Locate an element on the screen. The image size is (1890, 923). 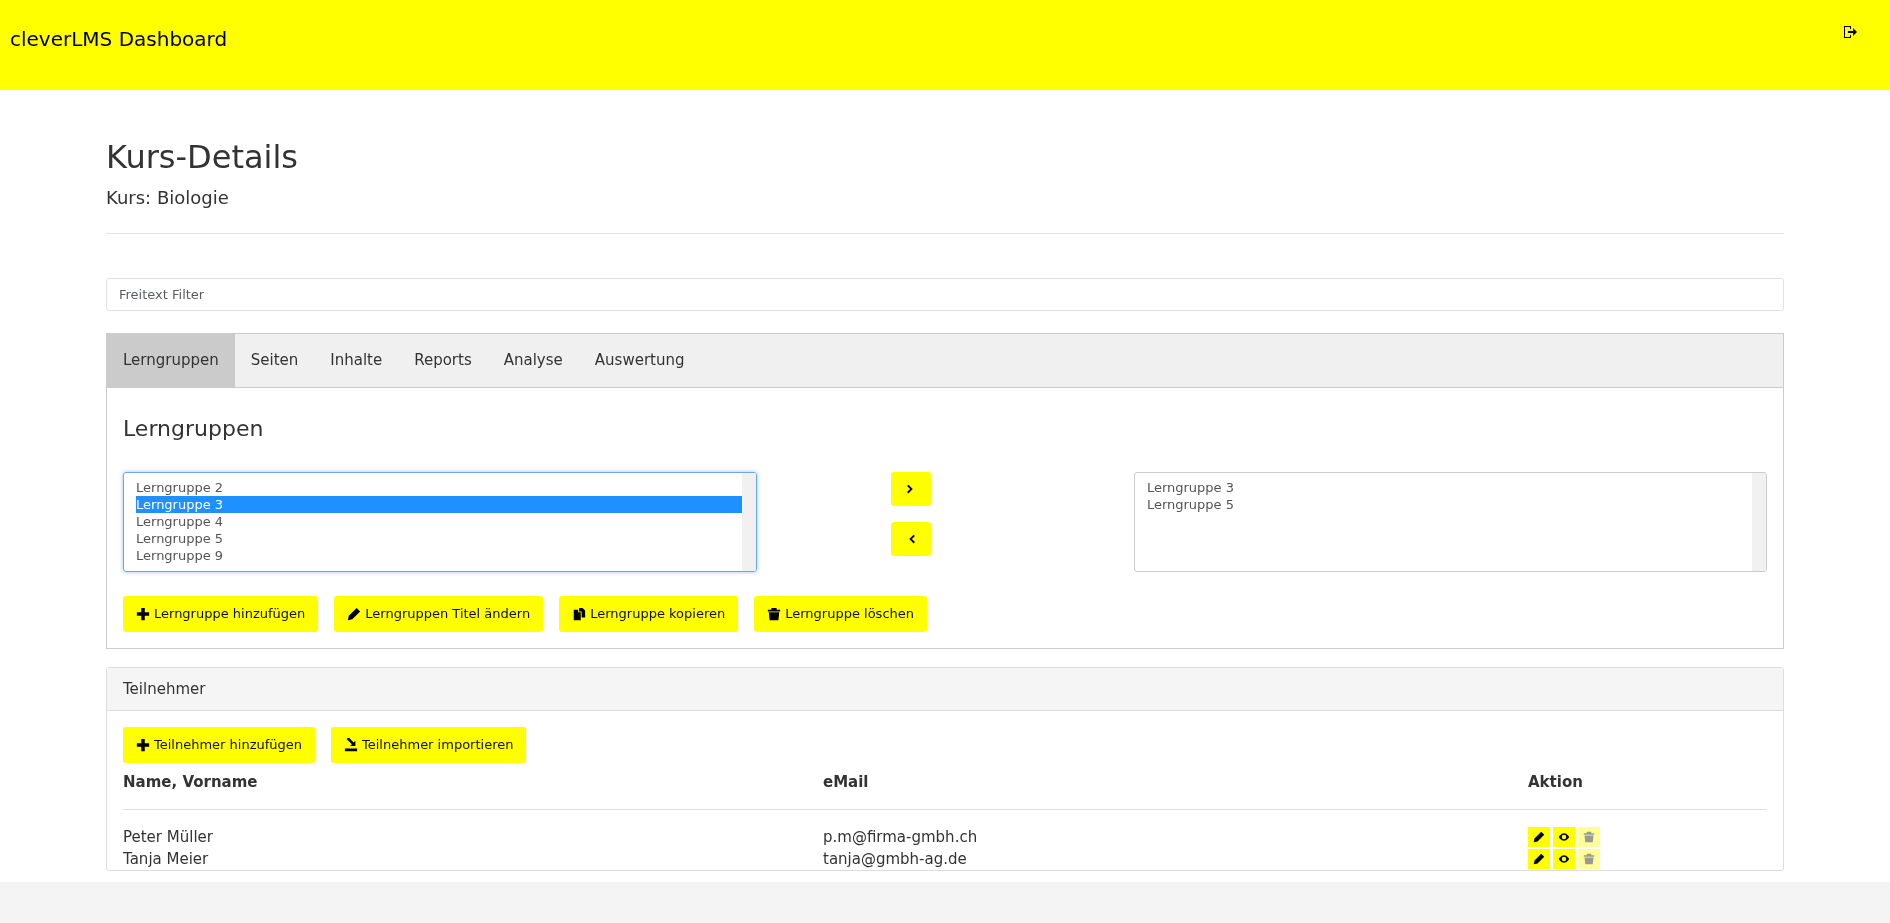
filter-field: Freitext Filter is located at coordinates (945, 295).